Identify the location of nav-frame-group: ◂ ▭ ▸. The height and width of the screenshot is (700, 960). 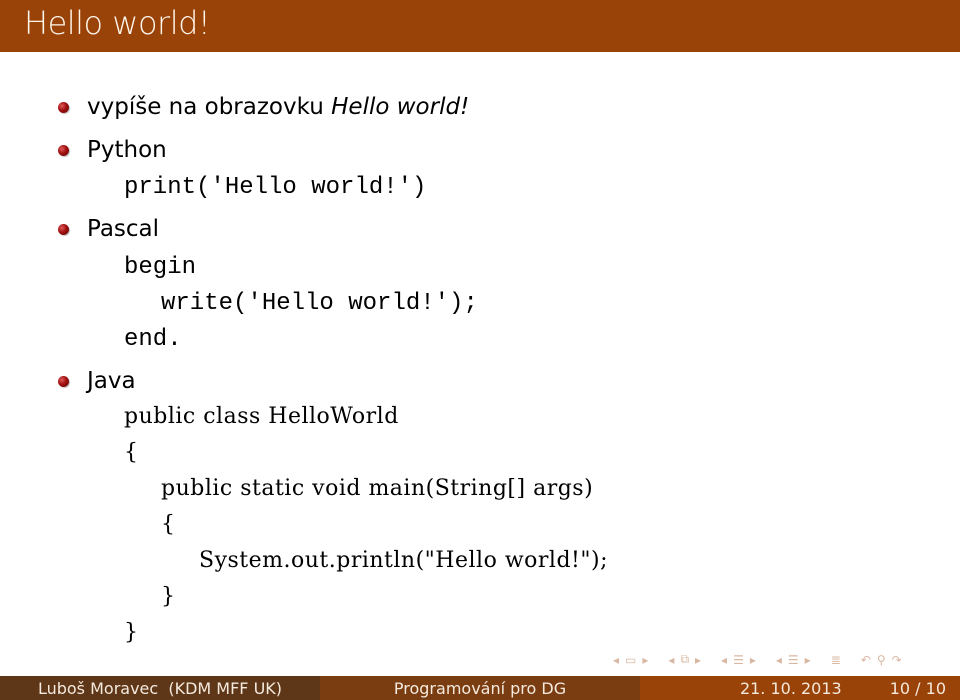
(630, 660).